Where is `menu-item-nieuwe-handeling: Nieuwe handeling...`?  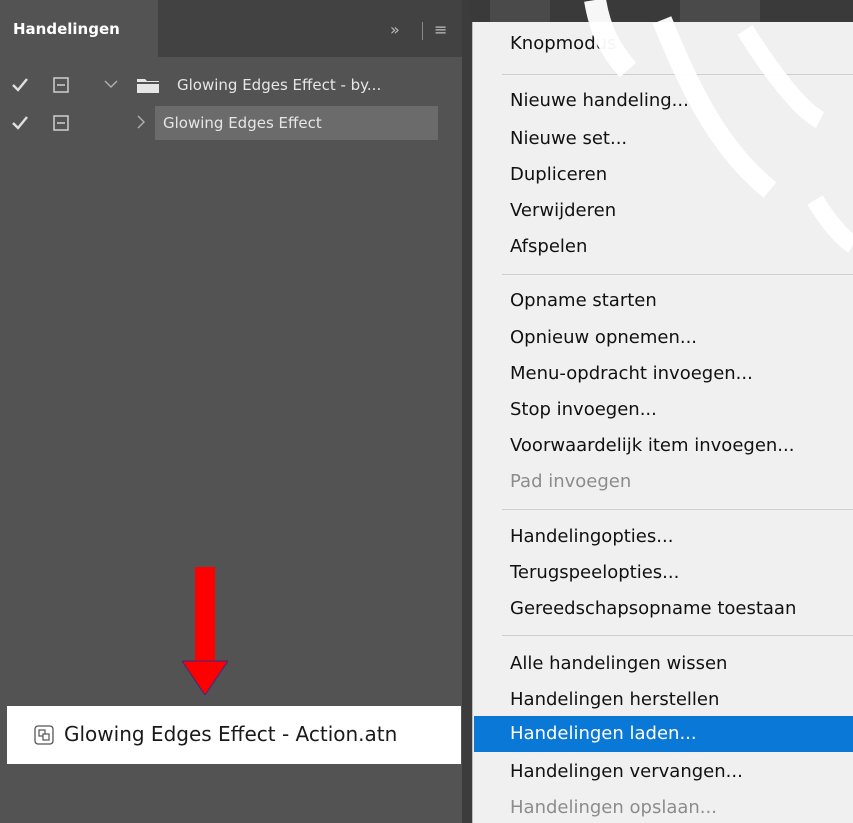
menu-item-nieuwe-handeling: Nieuwe handeling... is located at coordinates (599, 101).